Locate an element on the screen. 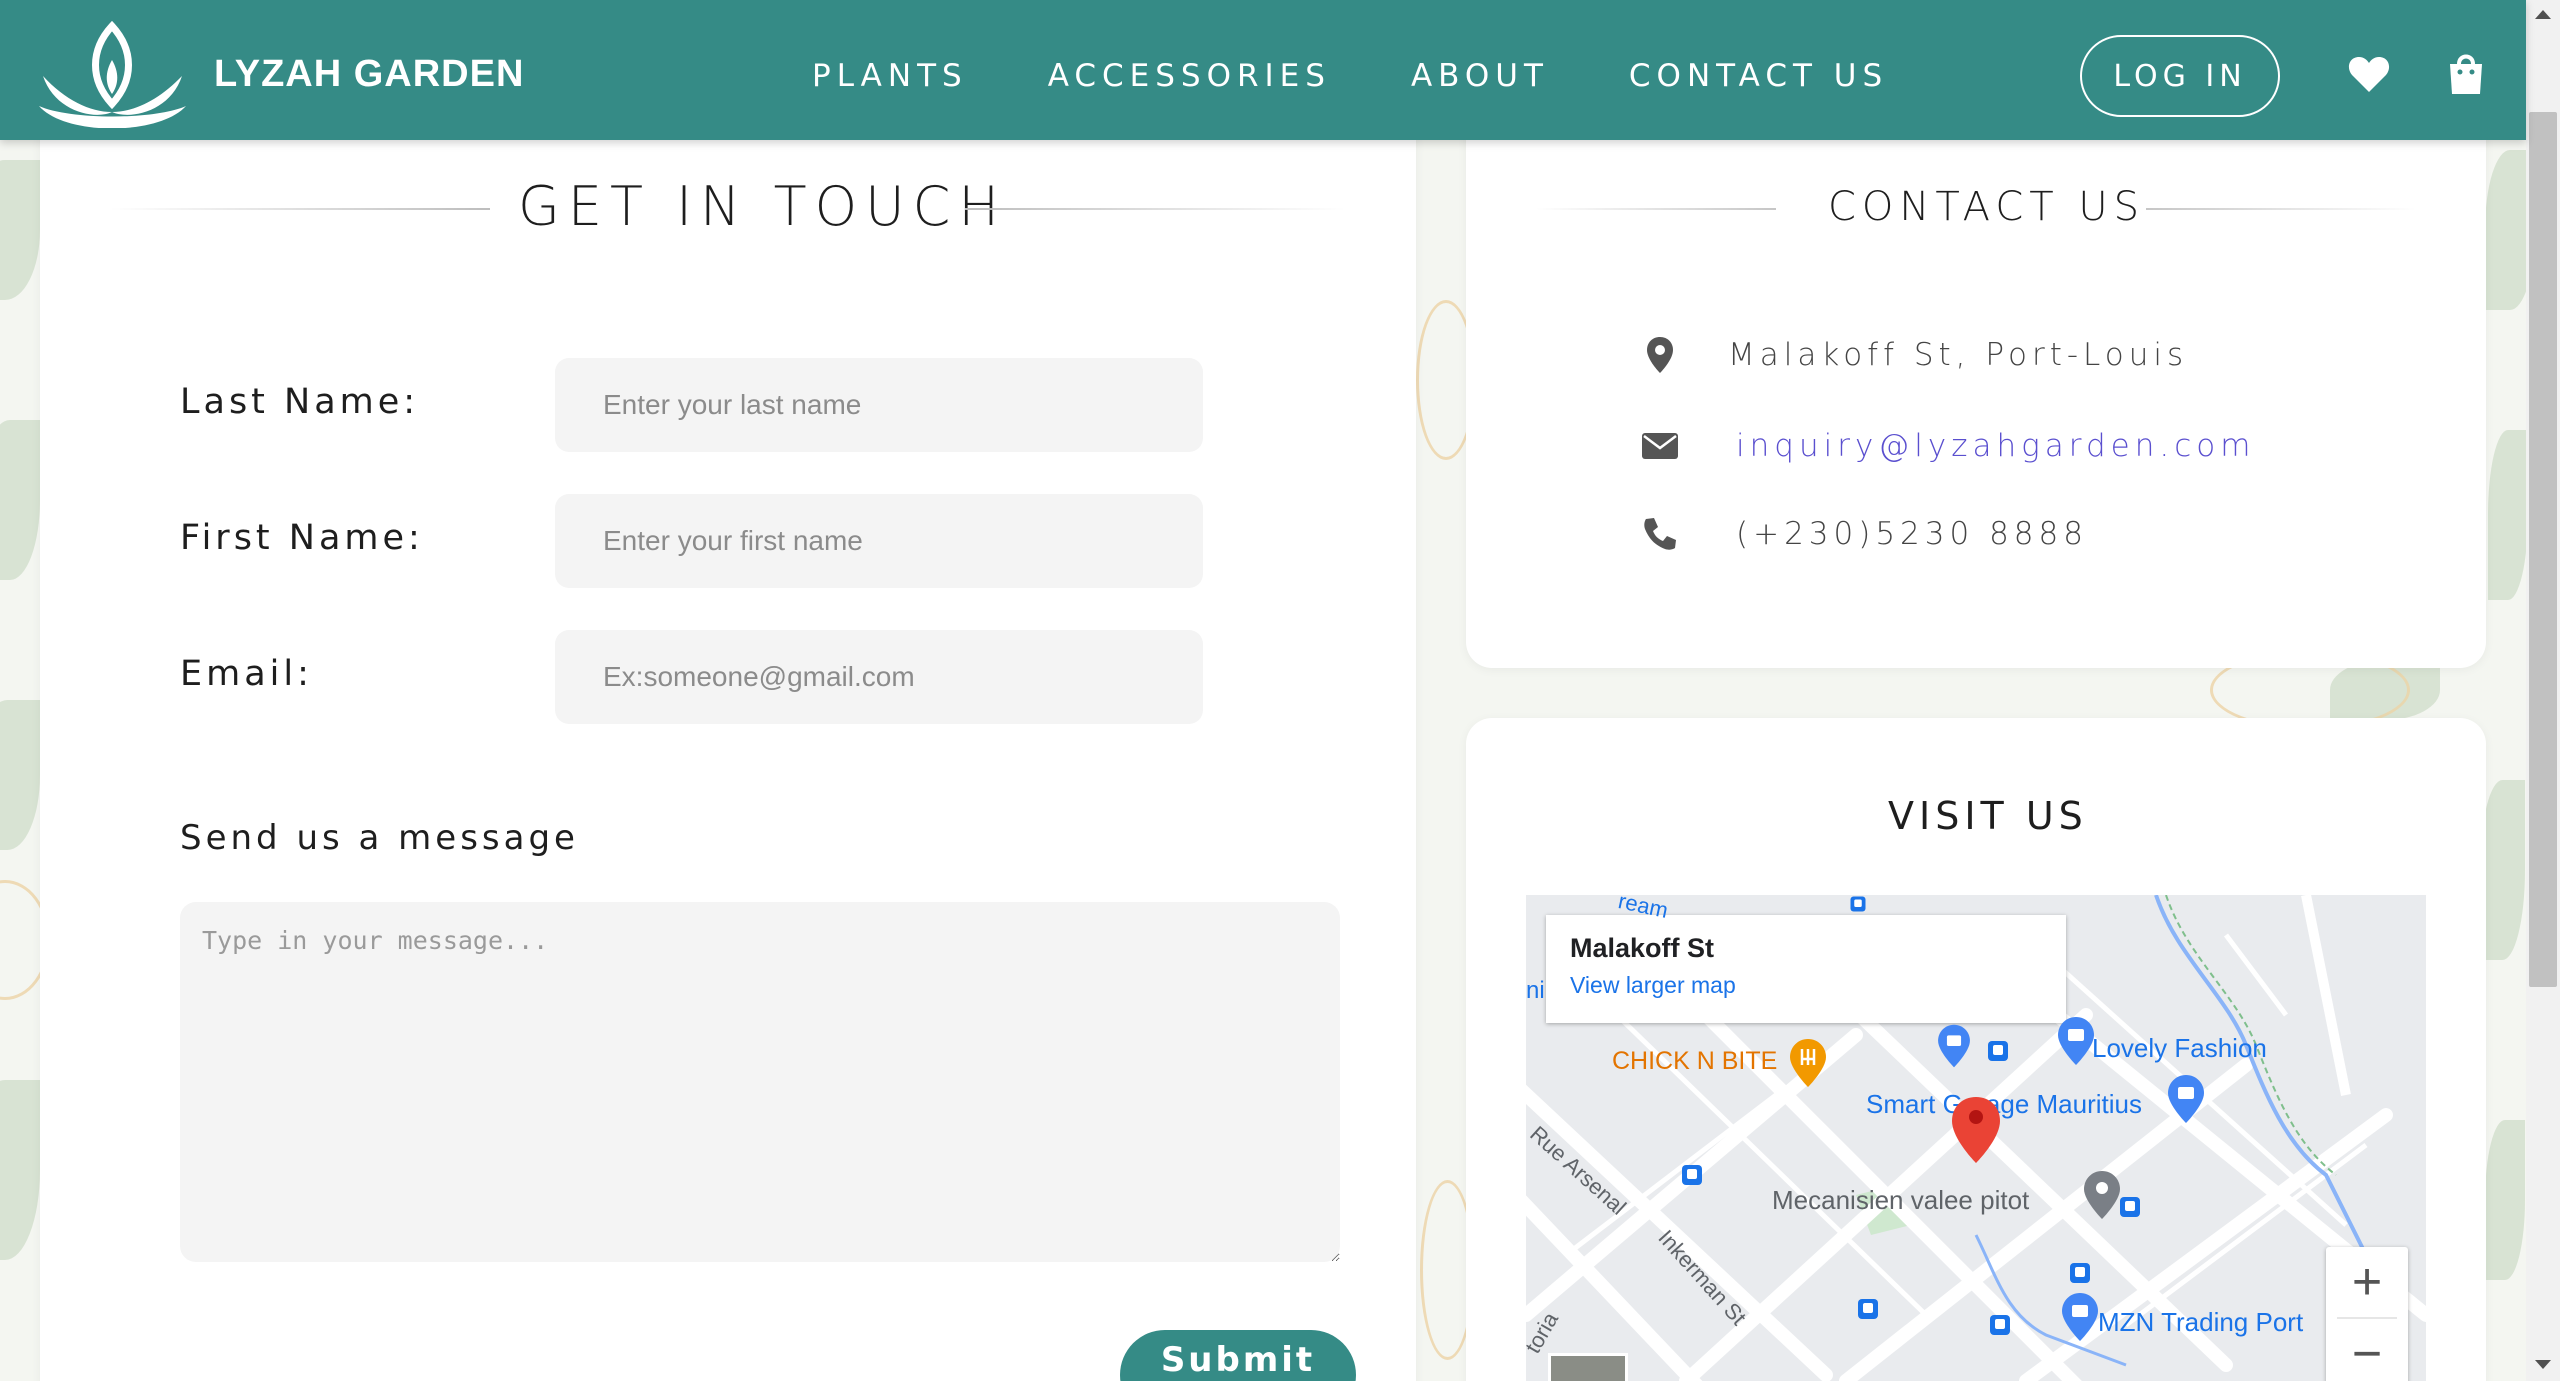 This screenshot has height=1381, width=2560. nav-plants: PLANTS is located at coordinates (890, 76).